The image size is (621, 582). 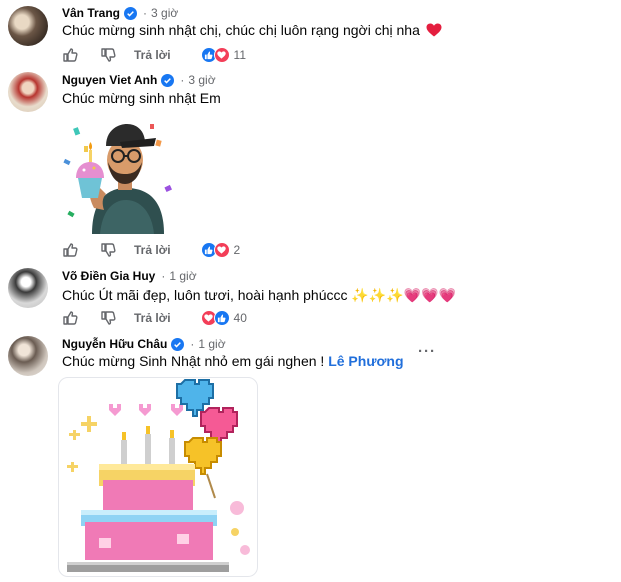 What do you see at coordinates (427, 351) in the screenshot?
I see `more-options-button: ···` at bounding box center [427, 351].